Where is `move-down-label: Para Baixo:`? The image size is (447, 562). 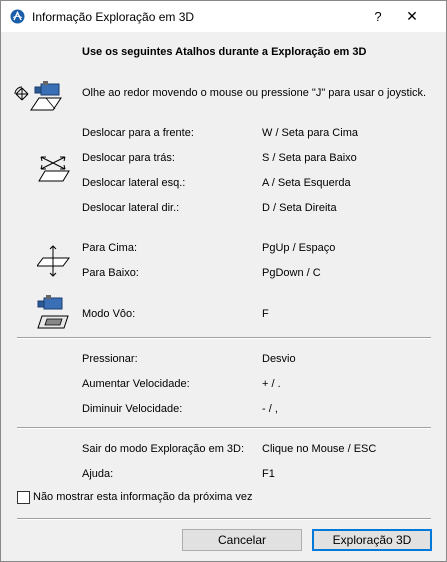 move-down-label: Para Baixo: is located at coordinates (110, 273).